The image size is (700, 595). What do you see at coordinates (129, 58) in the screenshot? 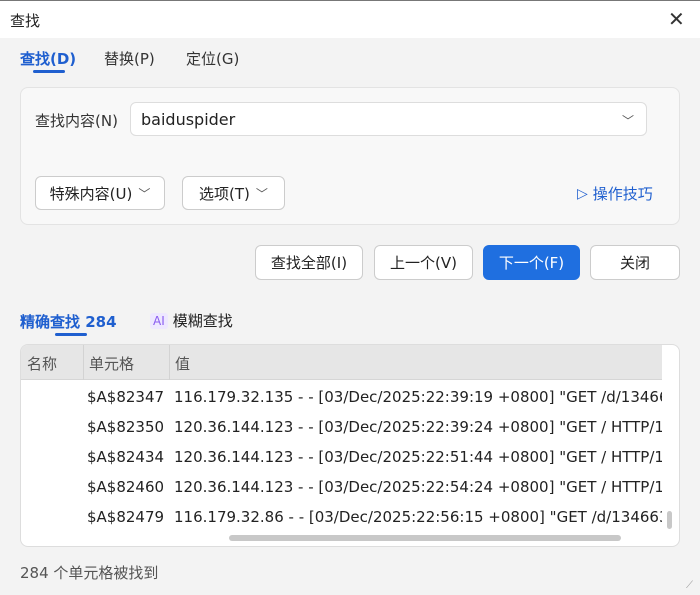
I see `tab-replace: 替换(P)` at bounding box center [129, 58].